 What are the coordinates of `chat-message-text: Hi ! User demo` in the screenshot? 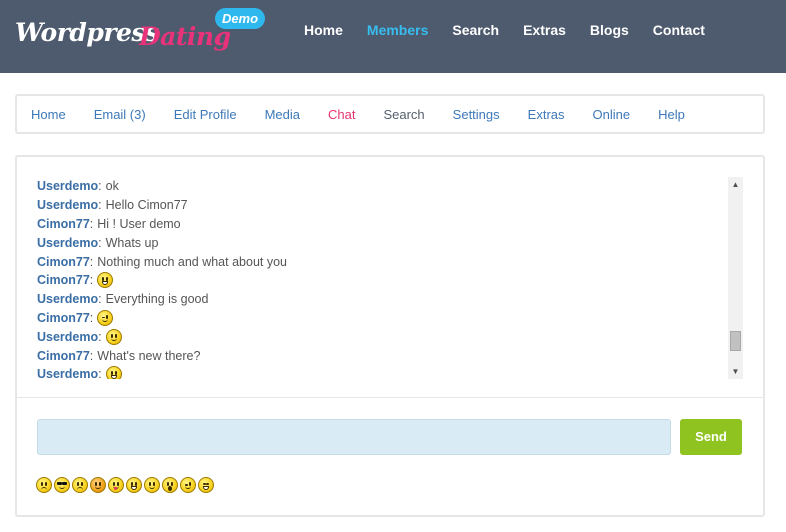 It's located at (139, 223).